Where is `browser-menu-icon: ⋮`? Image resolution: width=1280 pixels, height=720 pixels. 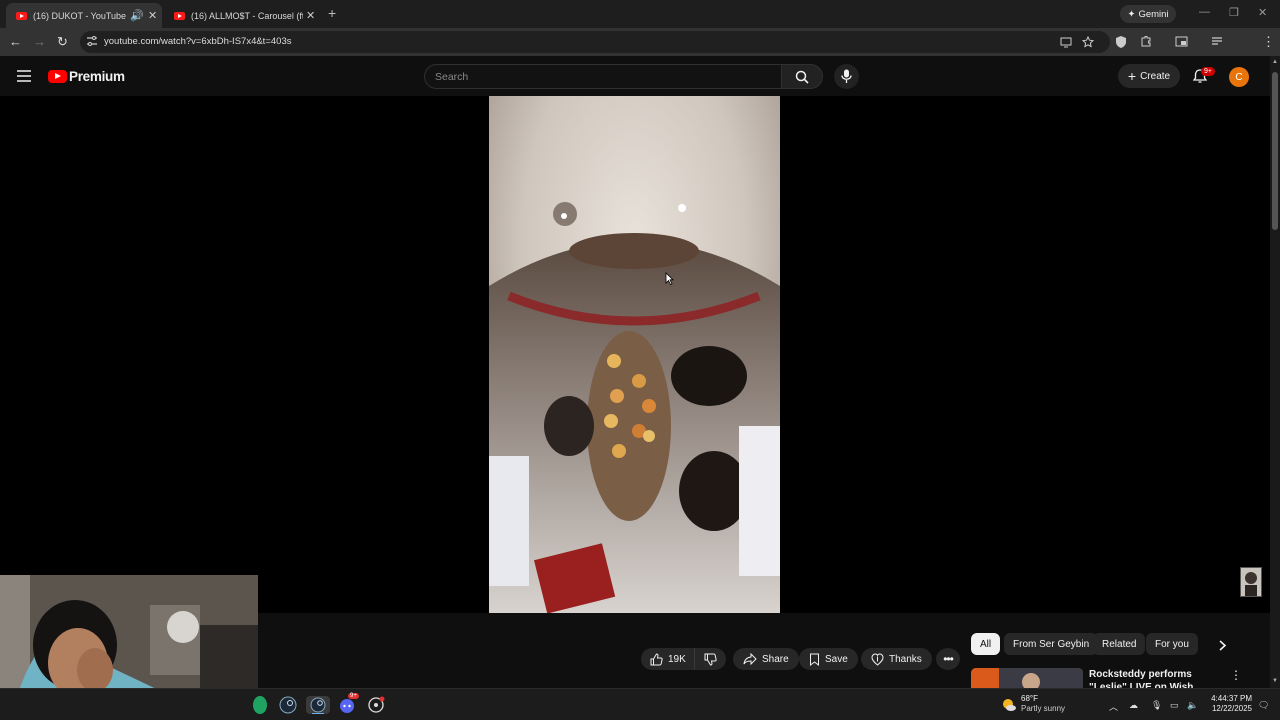
browser-menu-icon: ⋮ is located at coordinates (1268, 42).